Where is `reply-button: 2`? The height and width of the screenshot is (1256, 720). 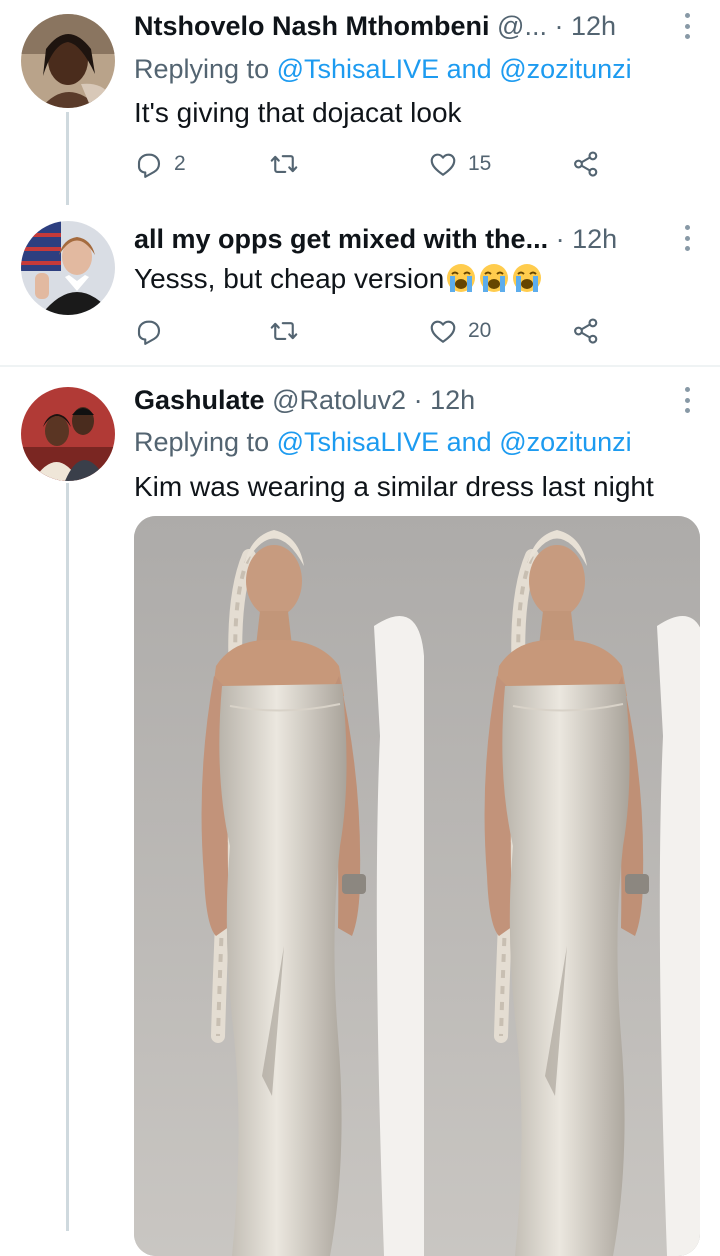 reply-button: 2 is located at coordinates (160, 164).